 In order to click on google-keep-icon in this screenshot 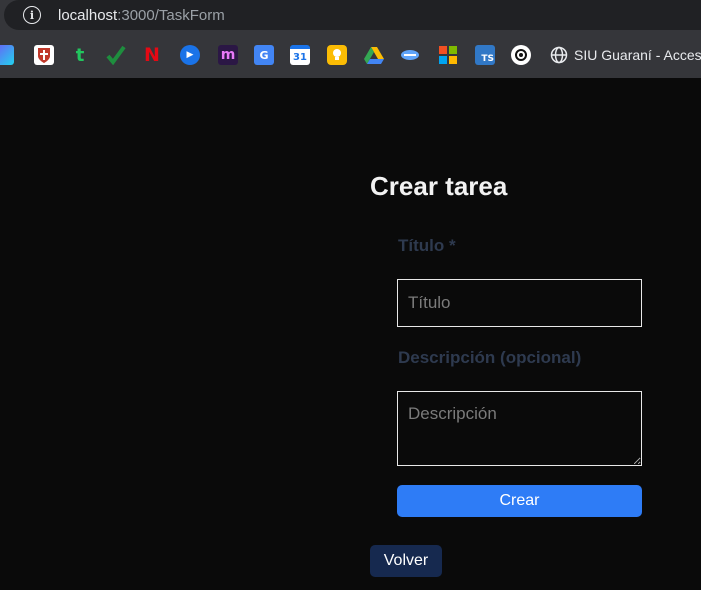, I will do `click(337, 55)`.